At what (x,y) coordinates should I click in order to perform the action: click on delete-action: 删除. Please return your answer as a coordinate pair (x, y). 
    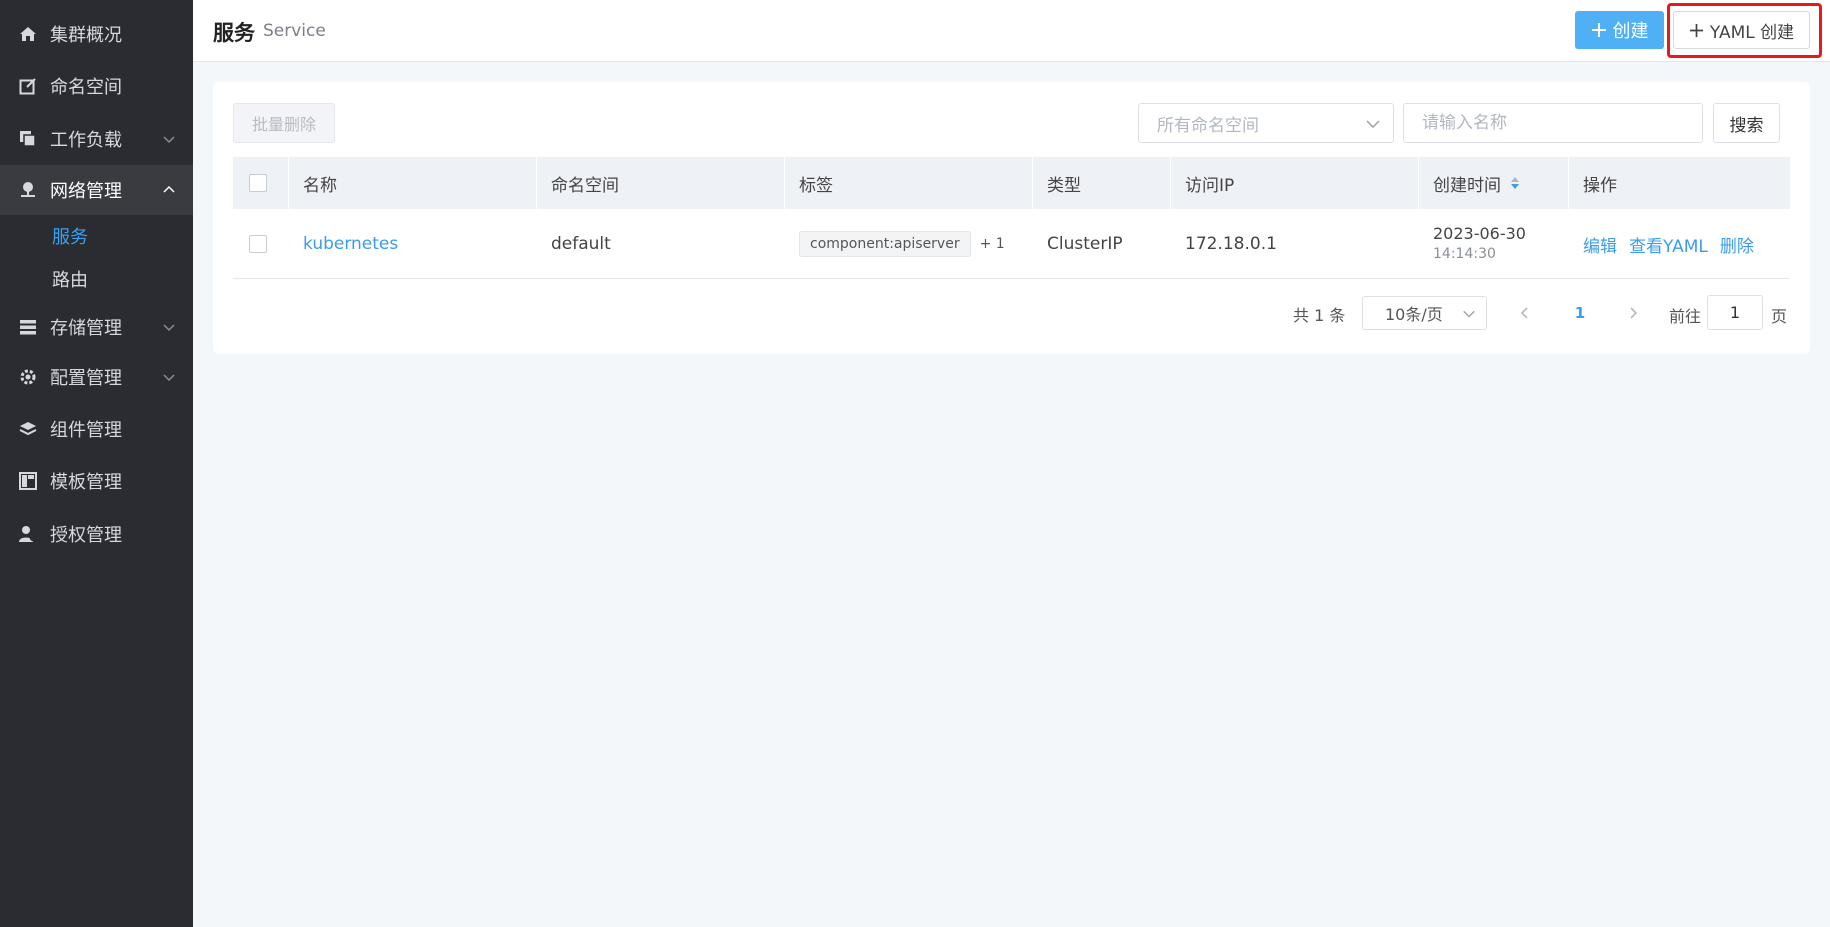
    Looking at the image, I should click on (1737, 244).